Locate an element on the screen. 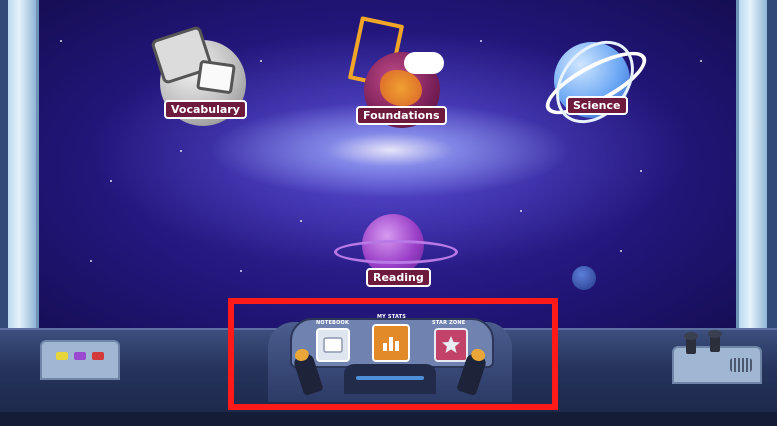 This screenshot has height=426, width=777. planet-ring-icon is located at coordinates (396, 252).